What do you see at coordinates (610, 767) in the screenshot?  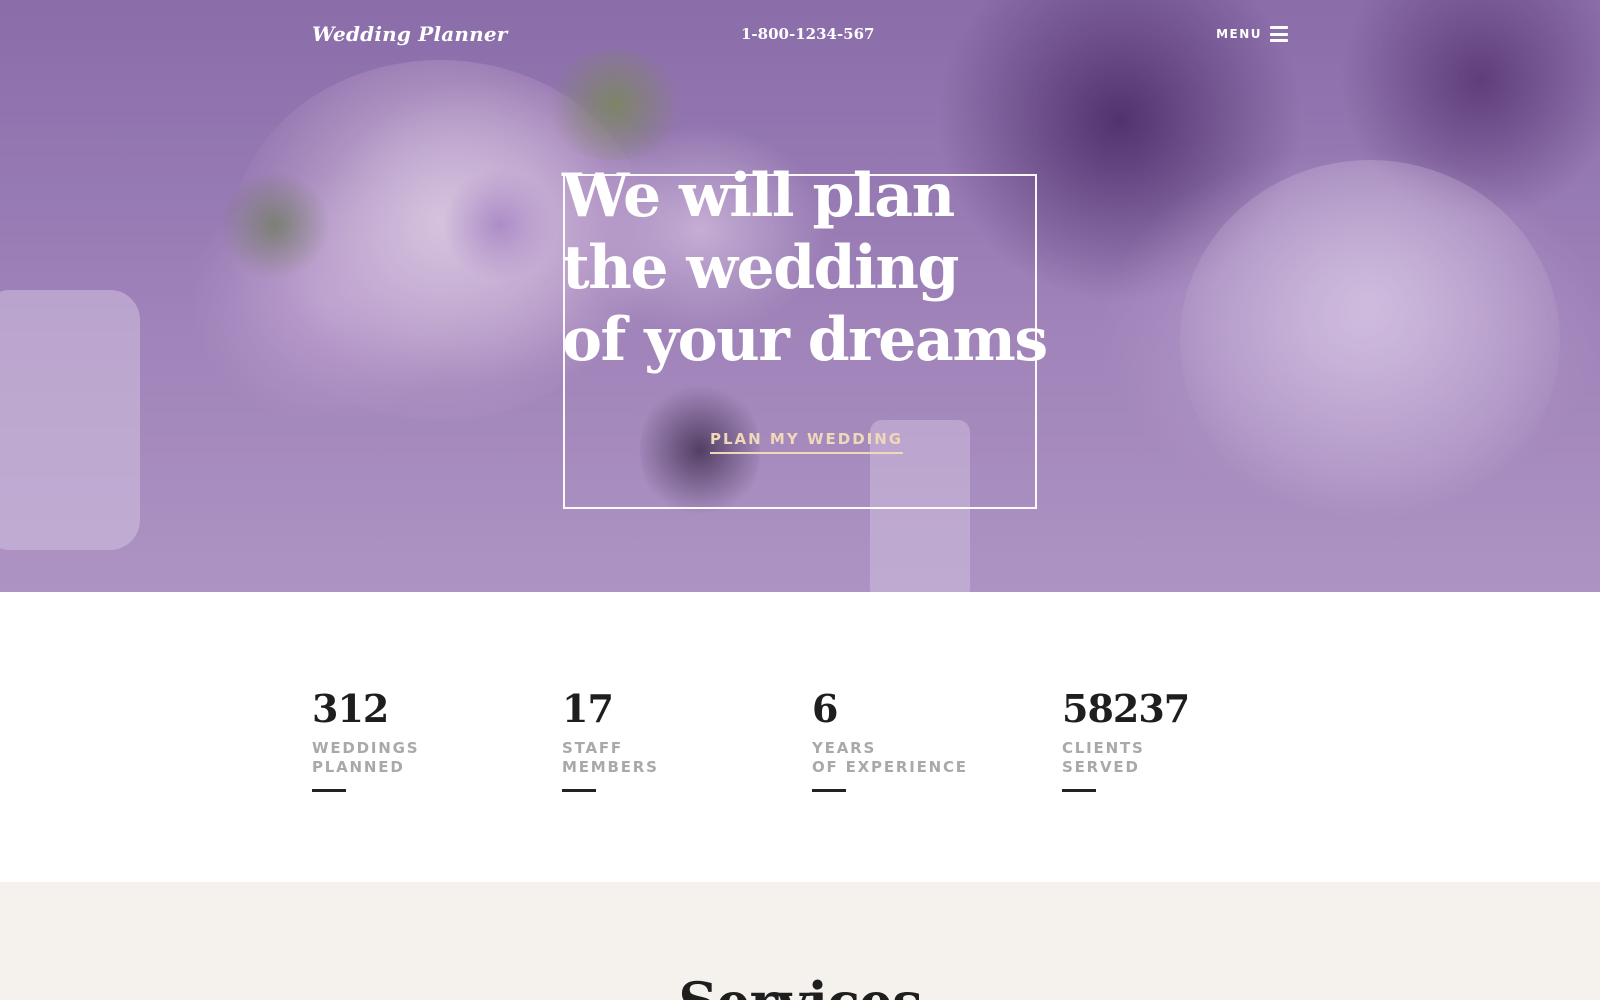 I see `stat-label-line: MEMBERS` at bounding box center [610, 767].